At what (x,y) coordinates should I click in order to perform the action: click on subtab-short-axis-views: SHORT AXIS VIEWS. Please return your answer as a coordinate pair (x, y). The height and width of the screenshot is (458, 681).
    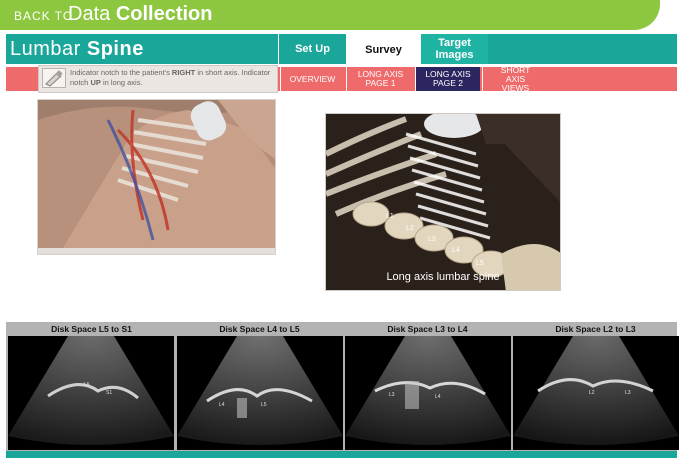
    Looking at the image, I should click on (515, 78).